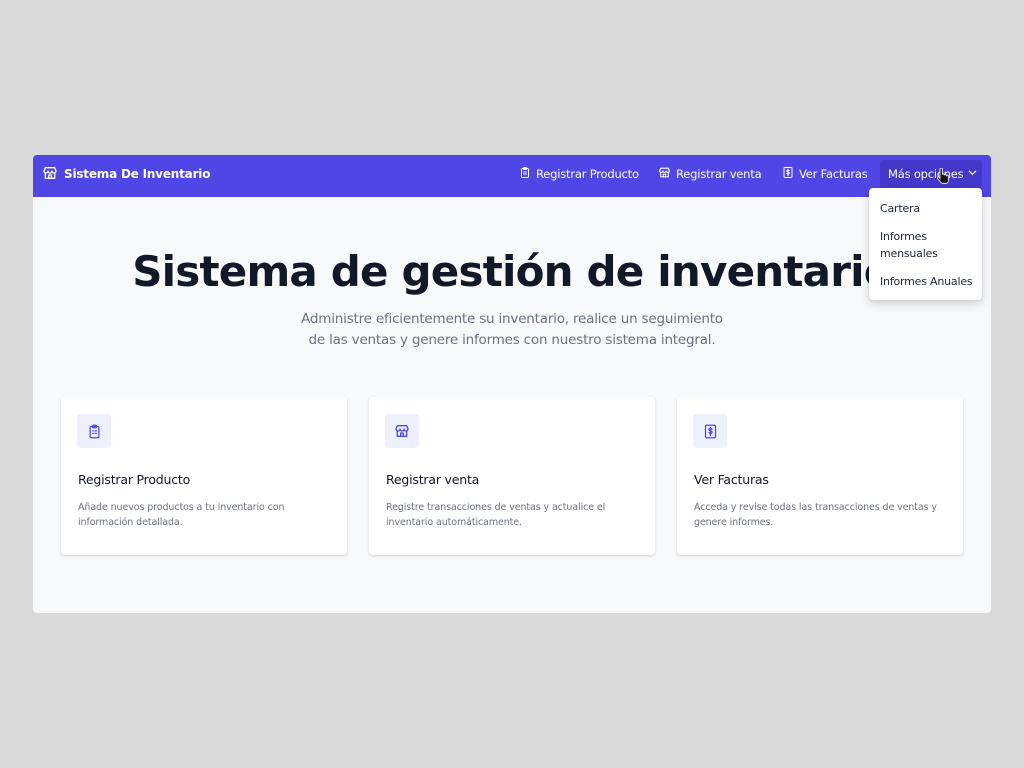  What do you see at coordinates (926, 174) in the screenshot?
I see `more-options-label: Más opciones` at bounding box center [926, 174].